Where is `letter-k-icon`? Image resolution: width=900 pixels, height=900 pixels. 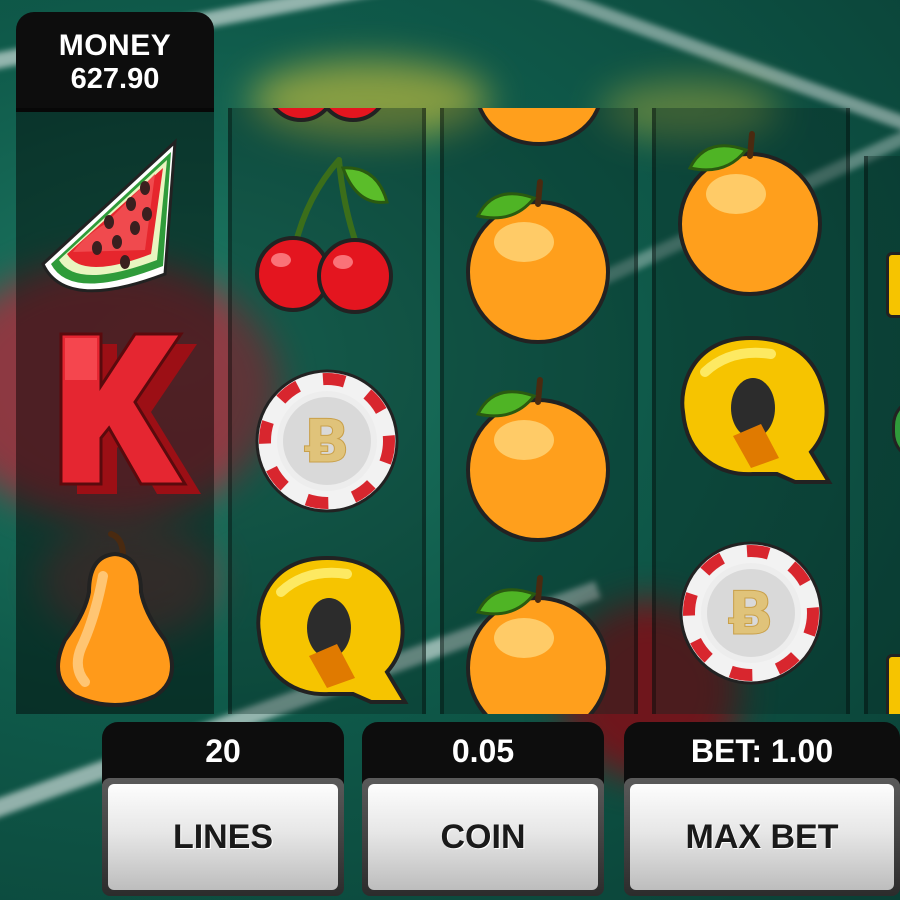 letter-k-icon is located at coordinates (115, 410).